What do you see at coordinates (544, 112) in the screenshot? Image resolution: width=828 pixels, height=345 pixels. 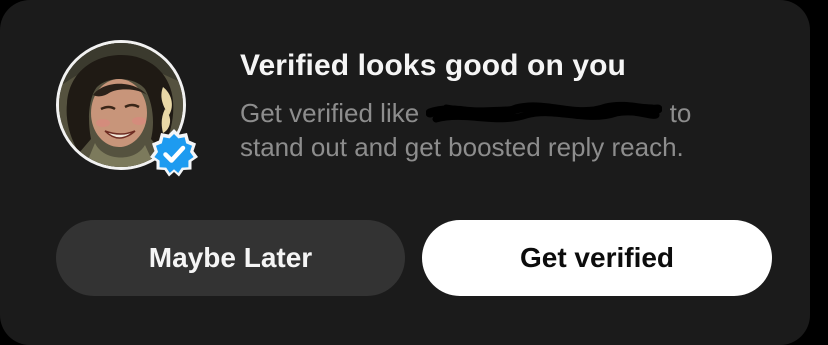 I see `redaction-scribble` at bounding box center [544, 112].